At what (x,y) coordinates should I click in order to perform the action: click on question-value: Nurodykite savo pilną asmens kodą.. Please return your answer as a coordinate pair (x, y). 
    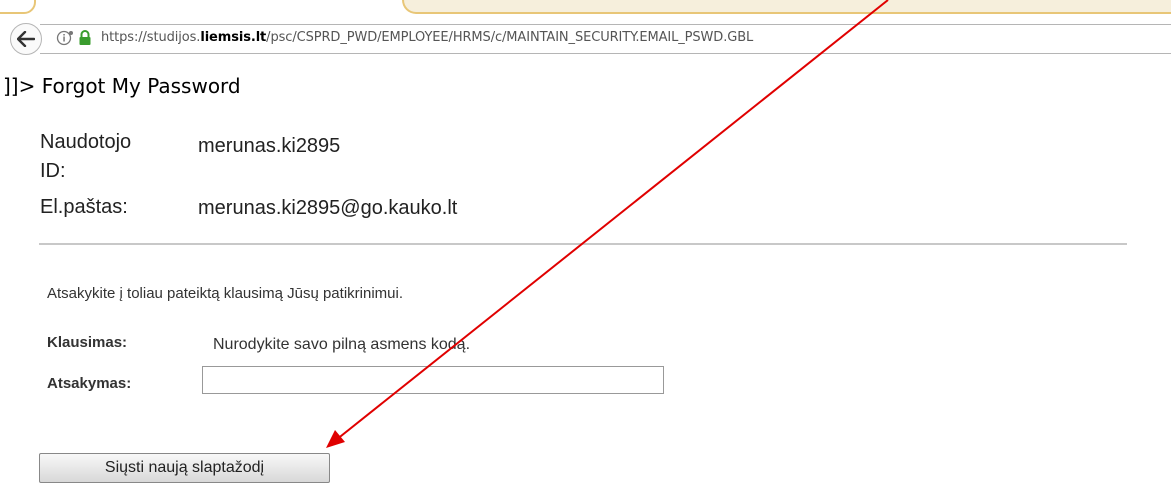
    Looking at the image, I should click on (342, 344).